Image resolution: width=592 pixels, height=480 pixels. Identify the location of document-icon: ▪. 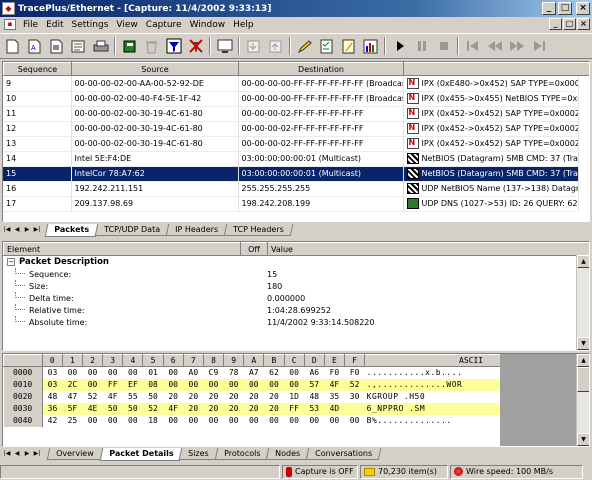
(10, 24).